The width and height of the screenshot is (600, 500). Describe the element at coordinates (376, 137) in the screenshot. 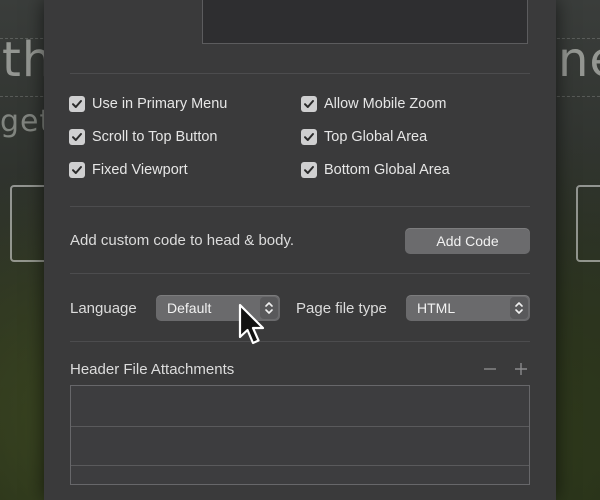

I see `top-global-area-label: Top Global Area` at that location.